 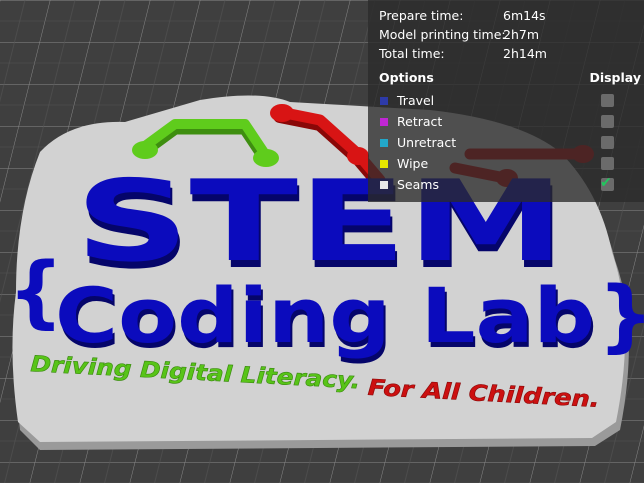 I want to click on option-label: Wipe, so click(x=413, y=163).